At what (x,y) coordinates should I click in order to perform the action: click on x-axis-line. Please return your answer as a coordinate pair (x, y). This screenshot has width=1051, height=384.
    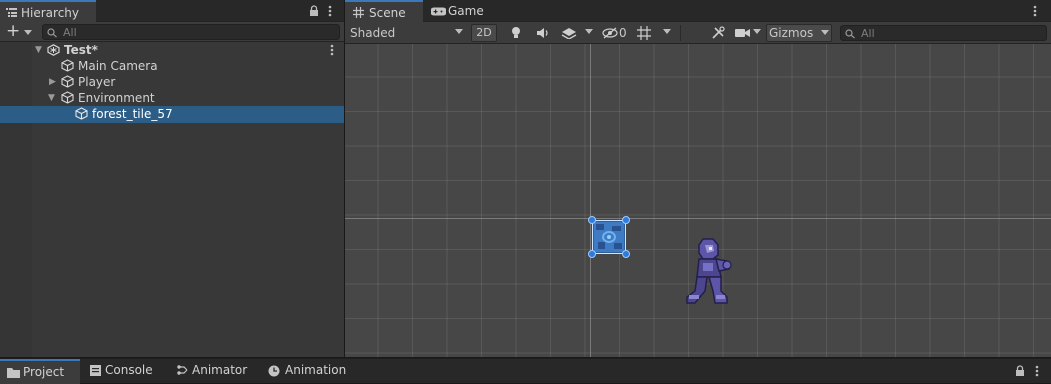
    Looking at the image, I should click on (698, 218).